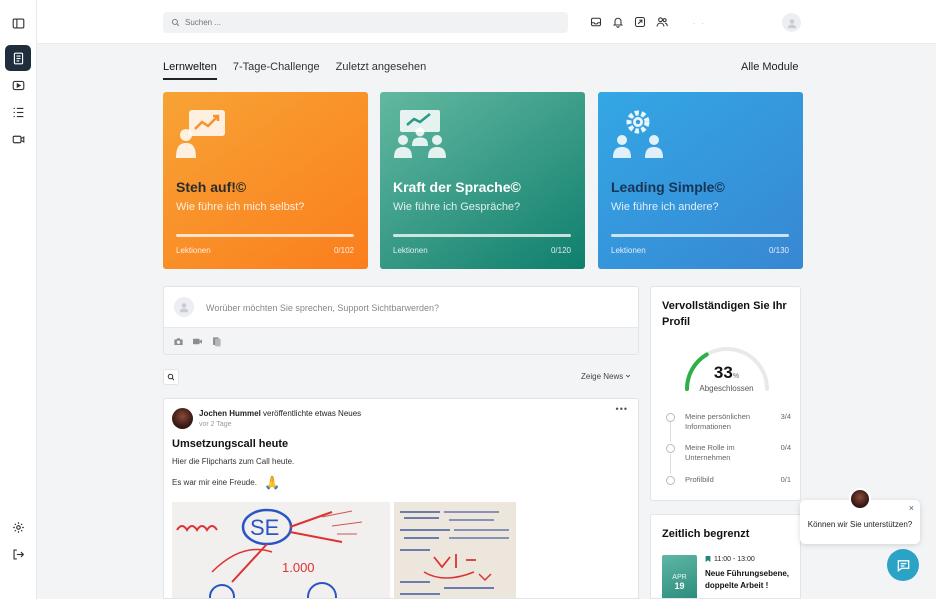 The image size is (936, 599). What do you see at coordinates (312, 413) in the screenshot?
I see `post-action: veröffentlichte etwas Neues` at bounding box center [312, 413].